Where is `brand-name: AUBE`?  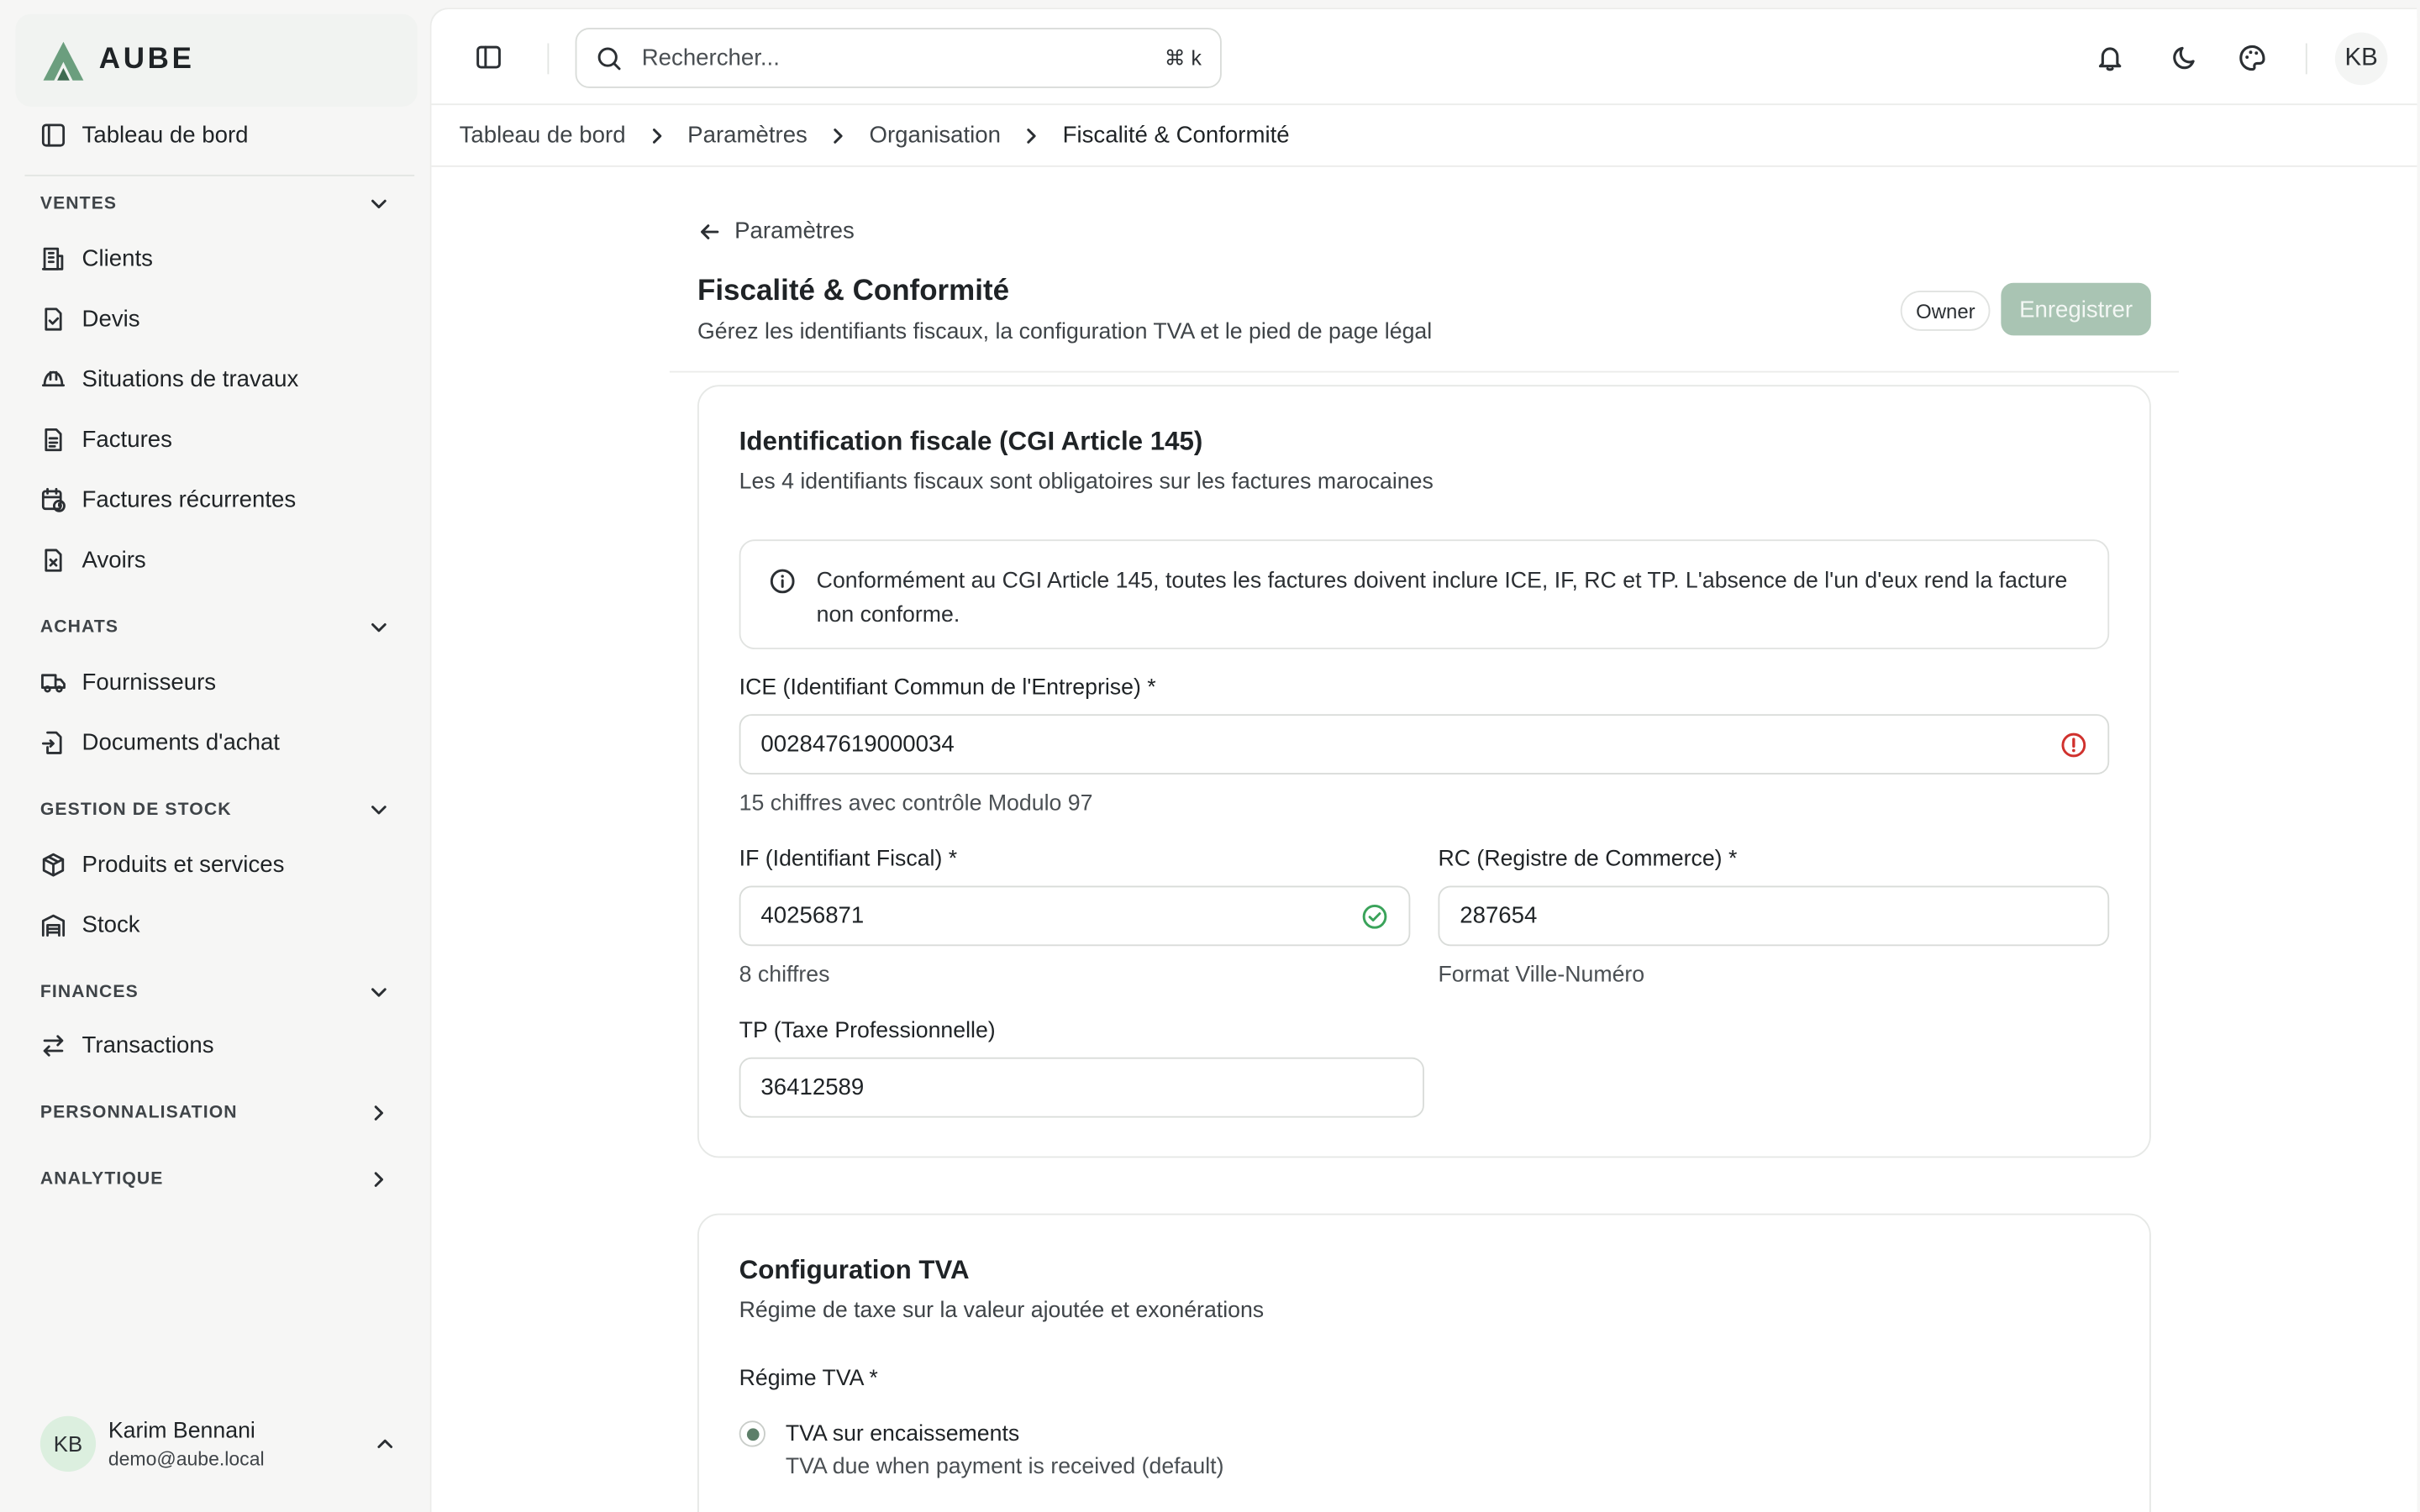
brand-name: AUBE is located at coordinates (146, 59).